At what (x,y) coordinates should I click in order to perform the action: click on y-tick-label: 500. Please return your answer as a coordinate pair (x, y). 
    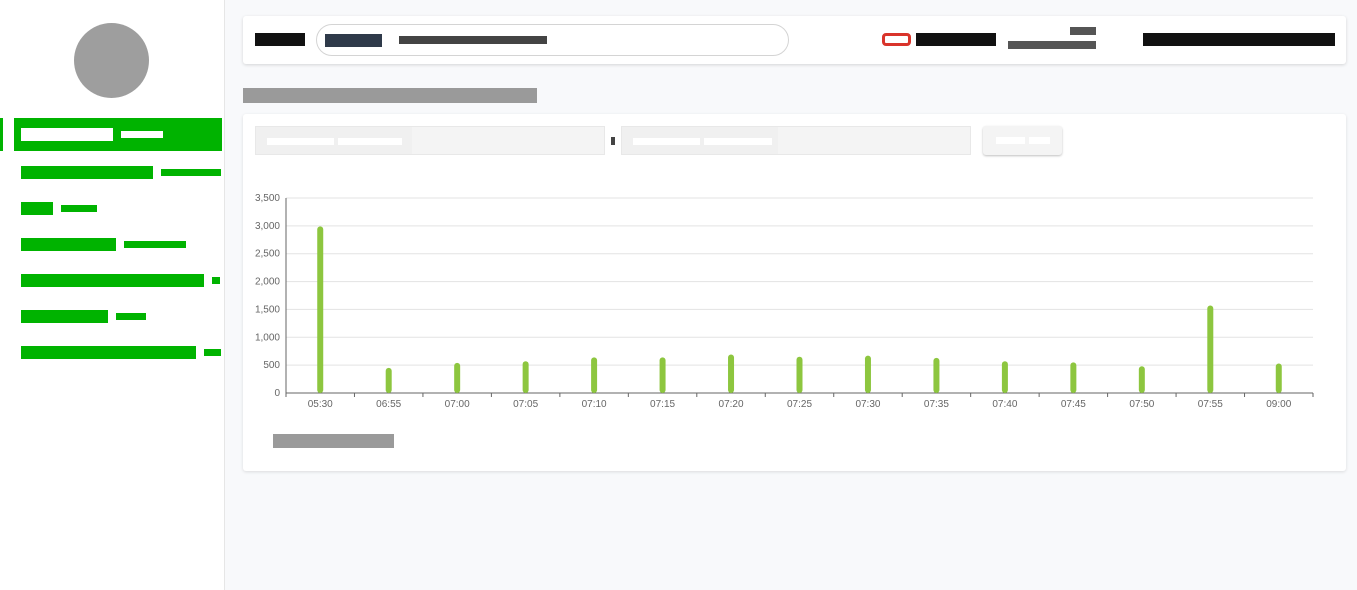
    Looking at the image, I should click on (271, 365).